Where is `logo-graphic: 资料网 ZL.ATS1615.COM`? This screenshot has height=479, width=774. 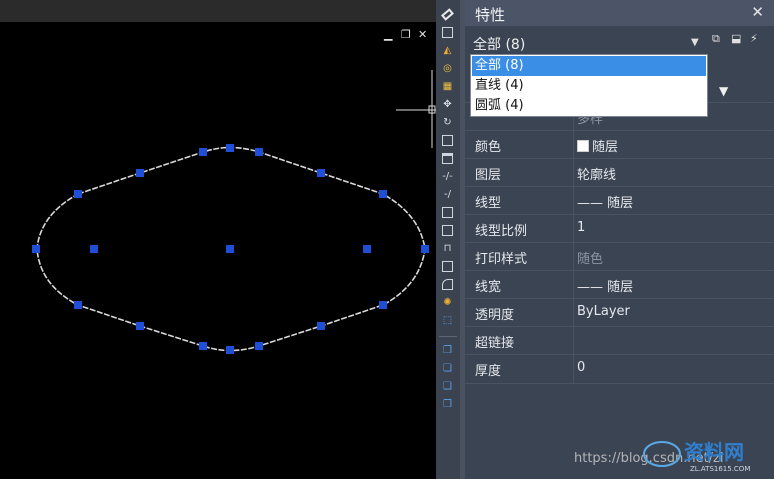 logo-graphic: 资料网 ZL.ATS1615.COM is located at coordinates (696, 456).